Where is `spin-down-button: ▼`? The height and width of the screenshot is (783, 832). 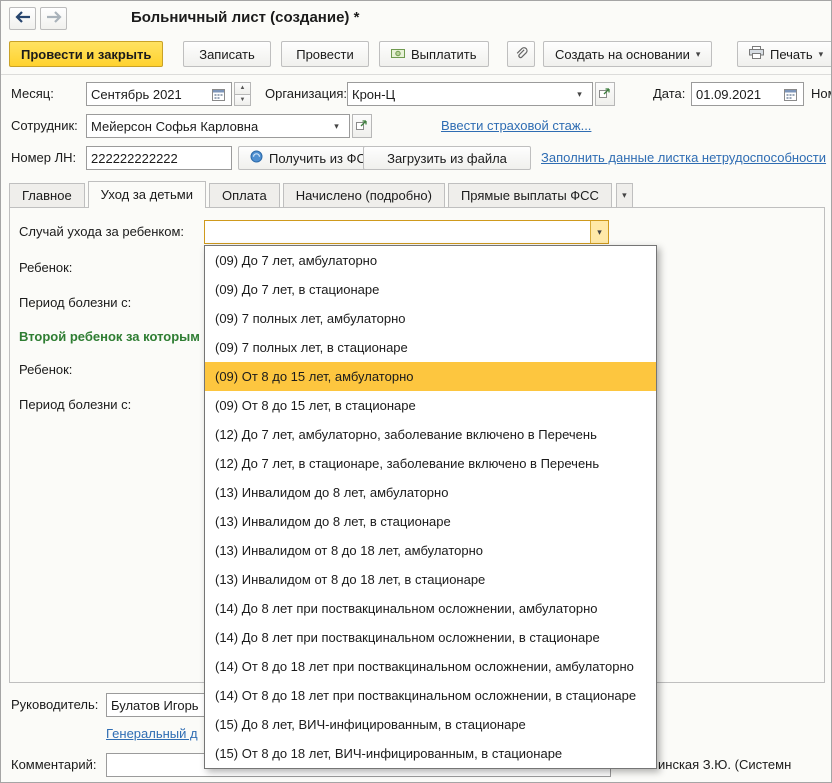
spin-down-button: ▼ is located at coordinates (242, 100).